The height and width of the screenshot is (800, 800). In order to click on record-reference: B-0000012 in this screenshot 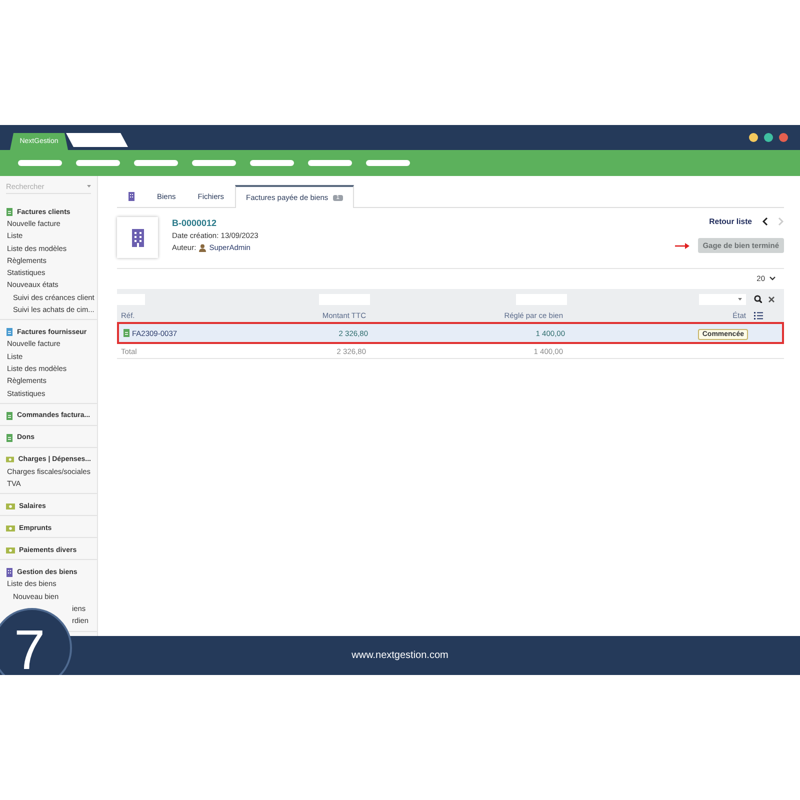, I will do `click(195, 223)`.